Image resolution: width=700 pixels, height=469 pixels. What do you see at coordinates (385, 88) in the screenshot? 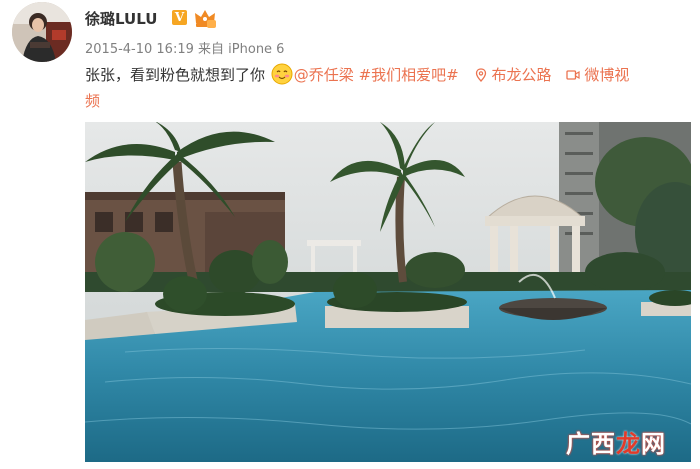
I see `post-content: 张张，看到粉色就想到了你 @乔任梁 #我们相爱吧# 布龙公路 微博视频` at bounding box center [385, 88].